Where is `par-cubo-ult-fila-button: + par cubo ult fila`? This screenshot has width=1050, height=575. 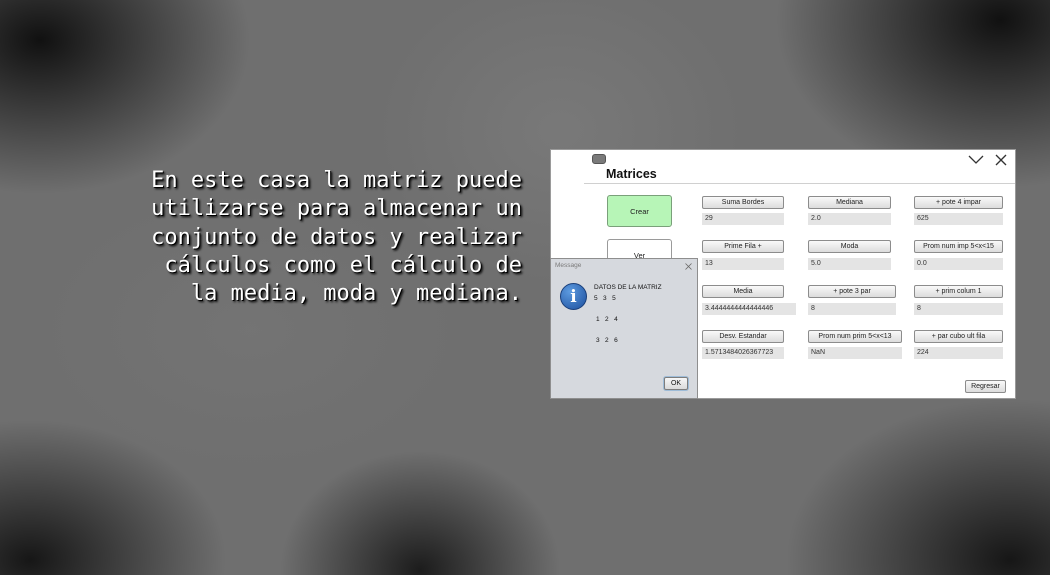
par-cubo-ult-fila-button: + par cubo ult fila is located at coordinates (958, 336).